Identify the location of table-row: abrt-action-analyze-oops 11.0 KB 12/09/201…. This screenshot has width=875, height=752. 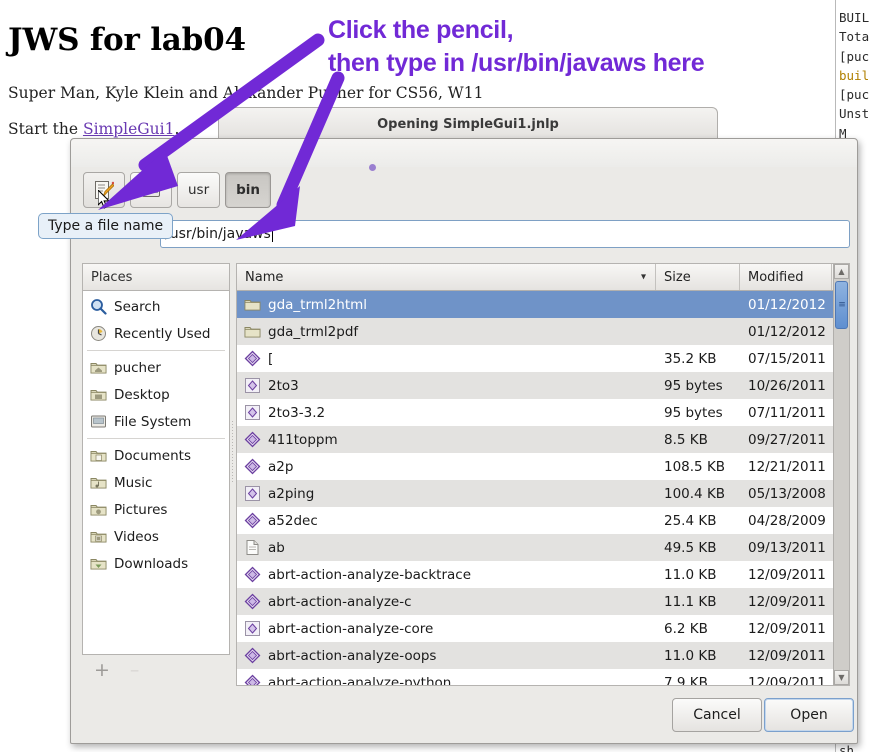
(543, 655).